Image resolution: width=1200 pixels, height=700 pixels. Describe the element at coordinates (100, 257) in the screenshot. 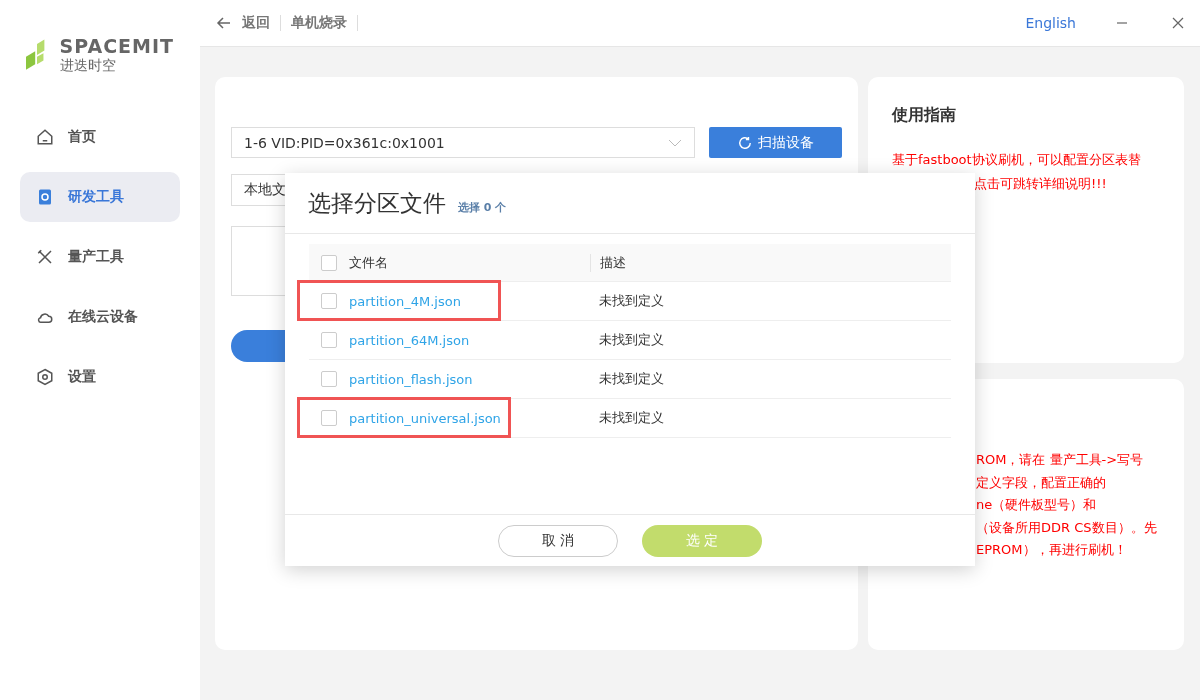

I see `sidebar-item: 量产工具` at that location.